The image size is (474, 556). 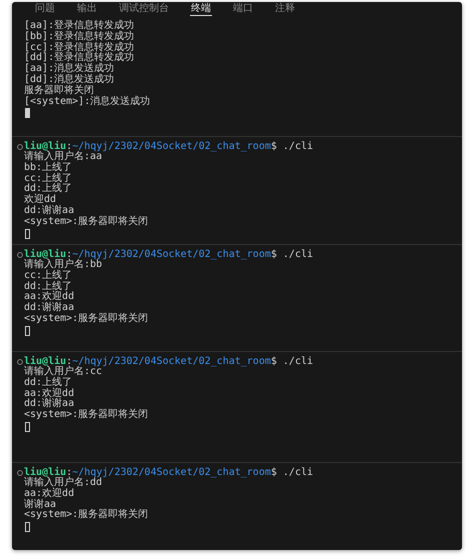 What do you see at coordinates (243, 9) in the screenshot?
I see `panel-tab: 端口` at bounding box center [243, 9].